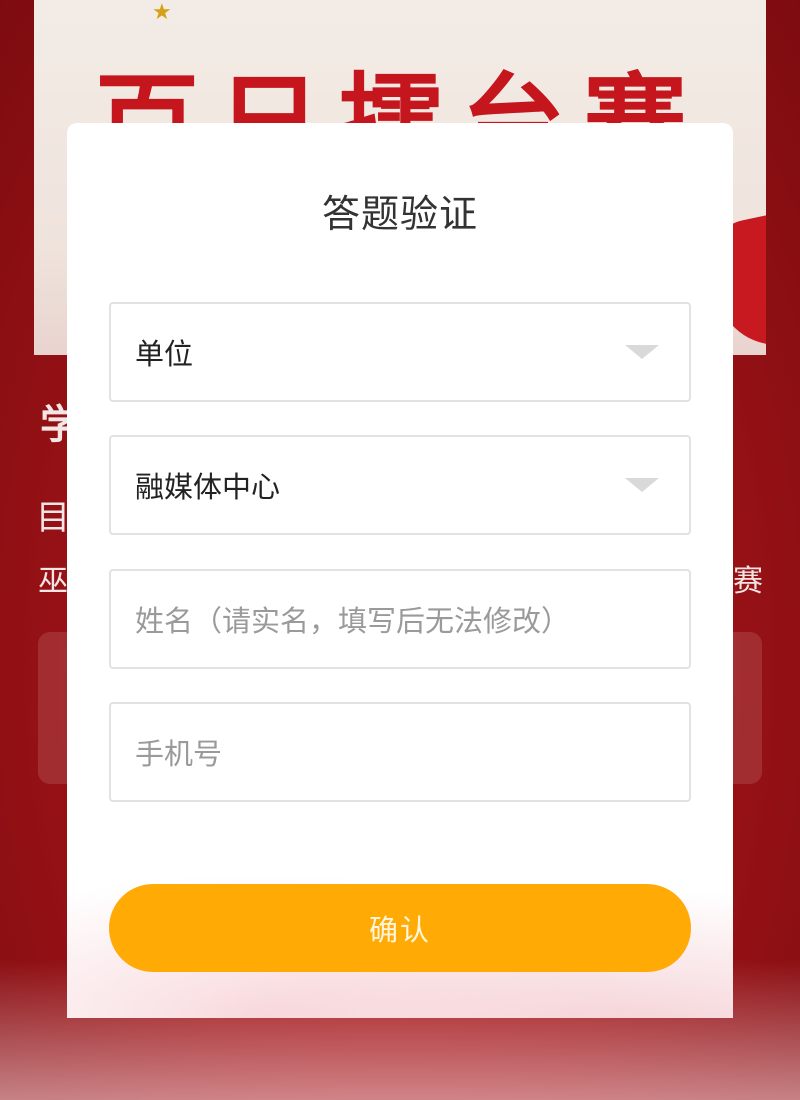 Image resolution: width=800 pixels, height=1100 pixels. Describe the element at coordinates (53, 581) in the screenshot. I see `background-text-fragment: 巫` at that location.